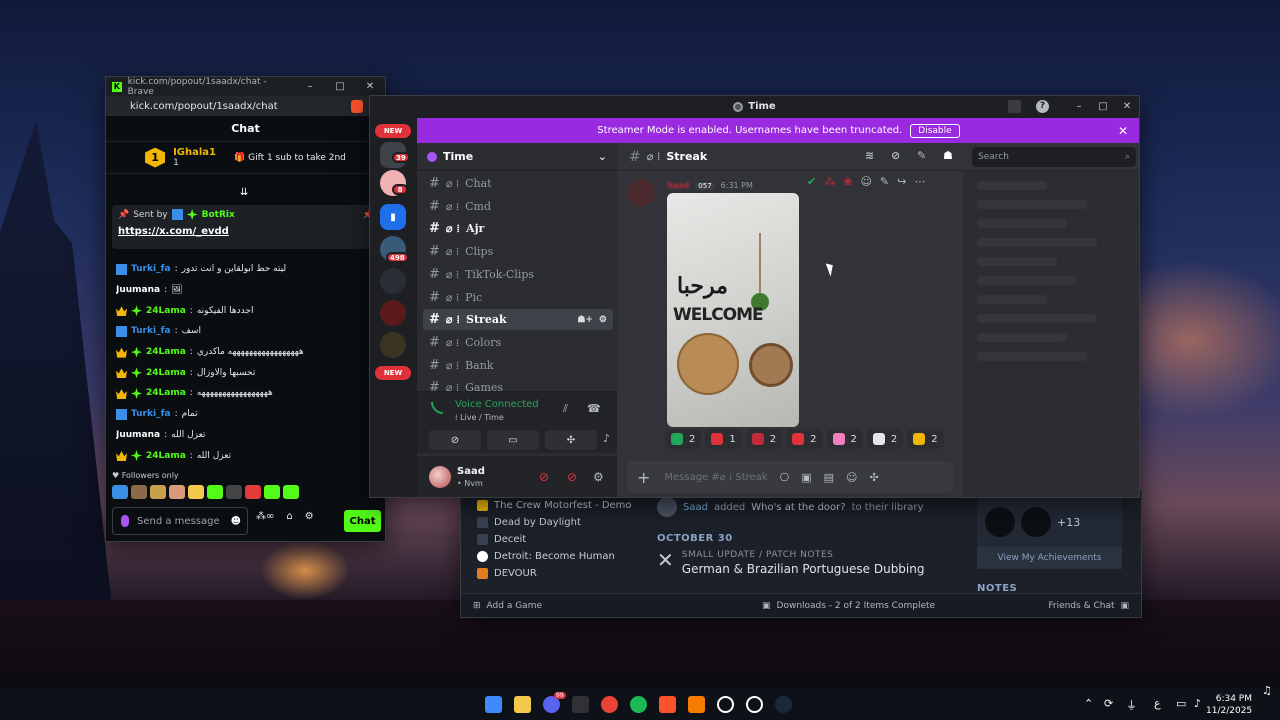 This screenshot has height=720, width=1280. Describe the element at coordinates (723, 439) in the screenshot. I see `reaction-cross: 1` at that location.